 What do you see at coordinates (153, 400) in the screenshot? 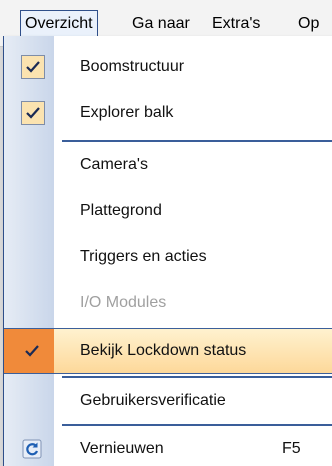
I see `menu-item-label: Gebruikersverificatie` at bounding box center [153, 400].